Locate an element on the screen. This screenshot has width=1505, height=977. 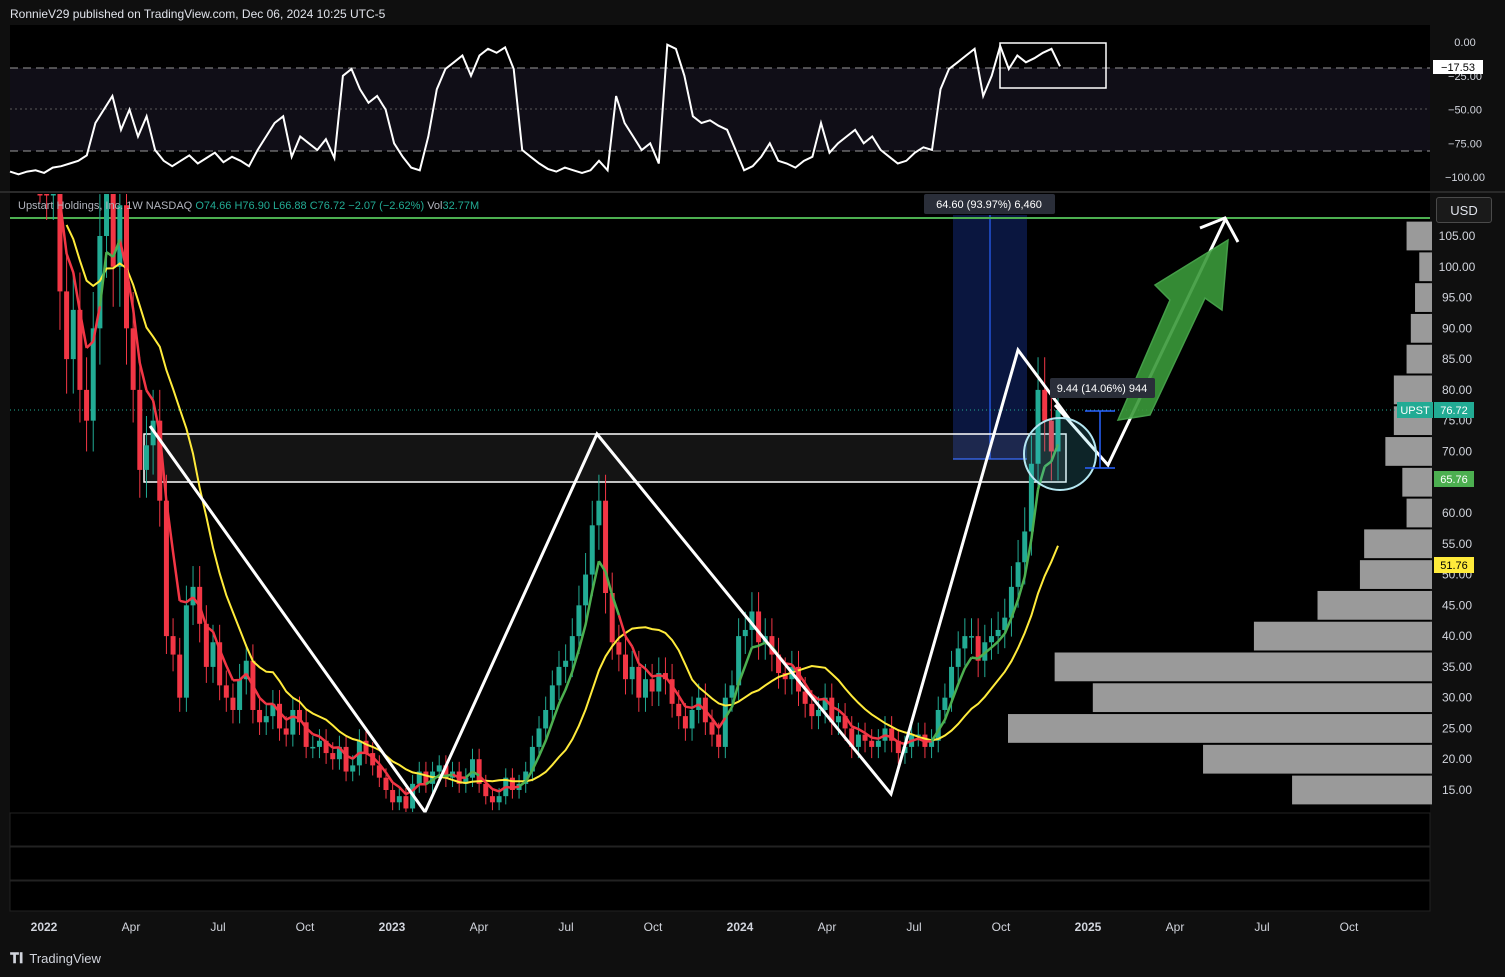
legend-high: H76.90 is located at coordinates (252, 206).